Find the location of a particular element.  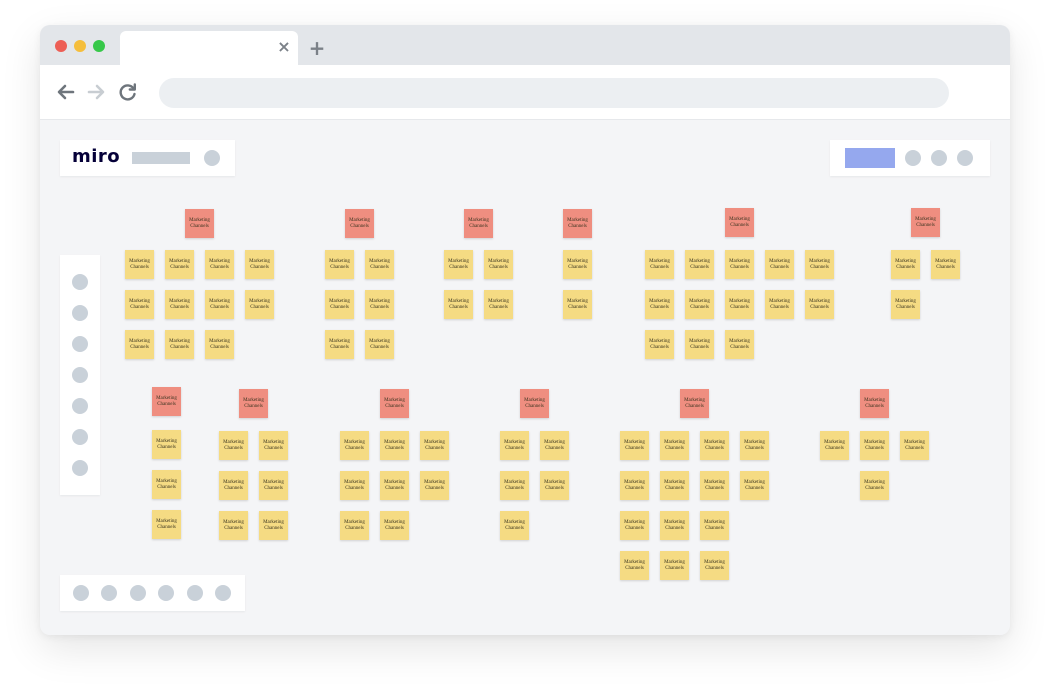

address-bar is located at coordinates (554, 93).